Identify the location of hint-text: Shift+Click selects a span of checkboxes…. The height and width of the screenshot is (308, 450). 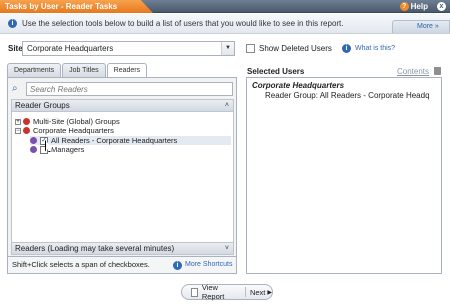
(81, 264).